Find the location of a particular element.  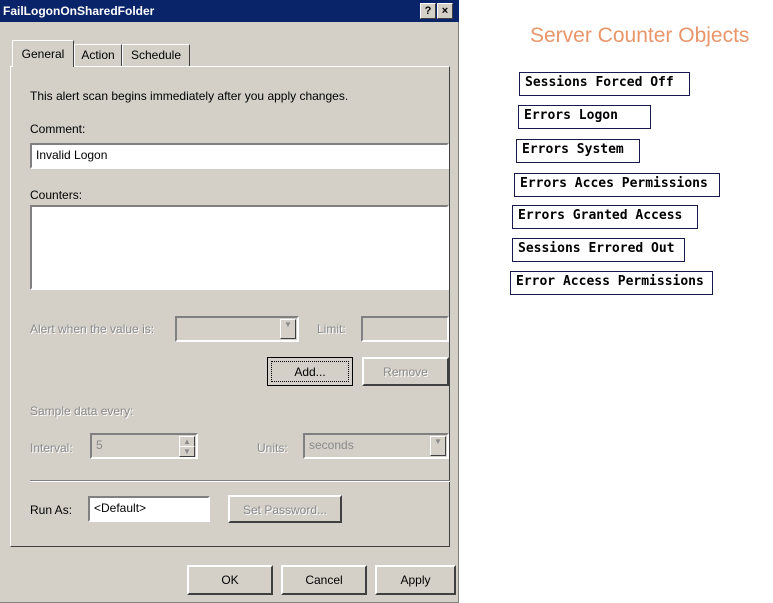

interval-value: 5 is located at coordinates (99, 445).